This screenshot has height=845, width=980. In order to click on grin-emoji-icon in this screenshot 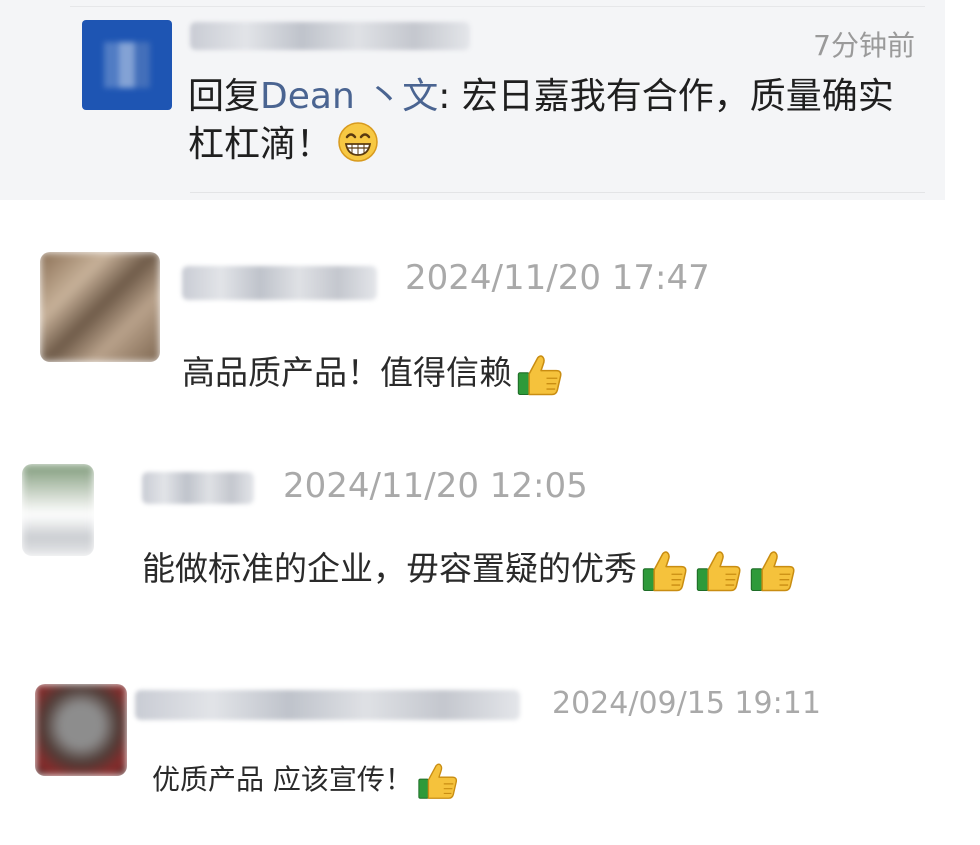, I will do `click(358, 142)`.